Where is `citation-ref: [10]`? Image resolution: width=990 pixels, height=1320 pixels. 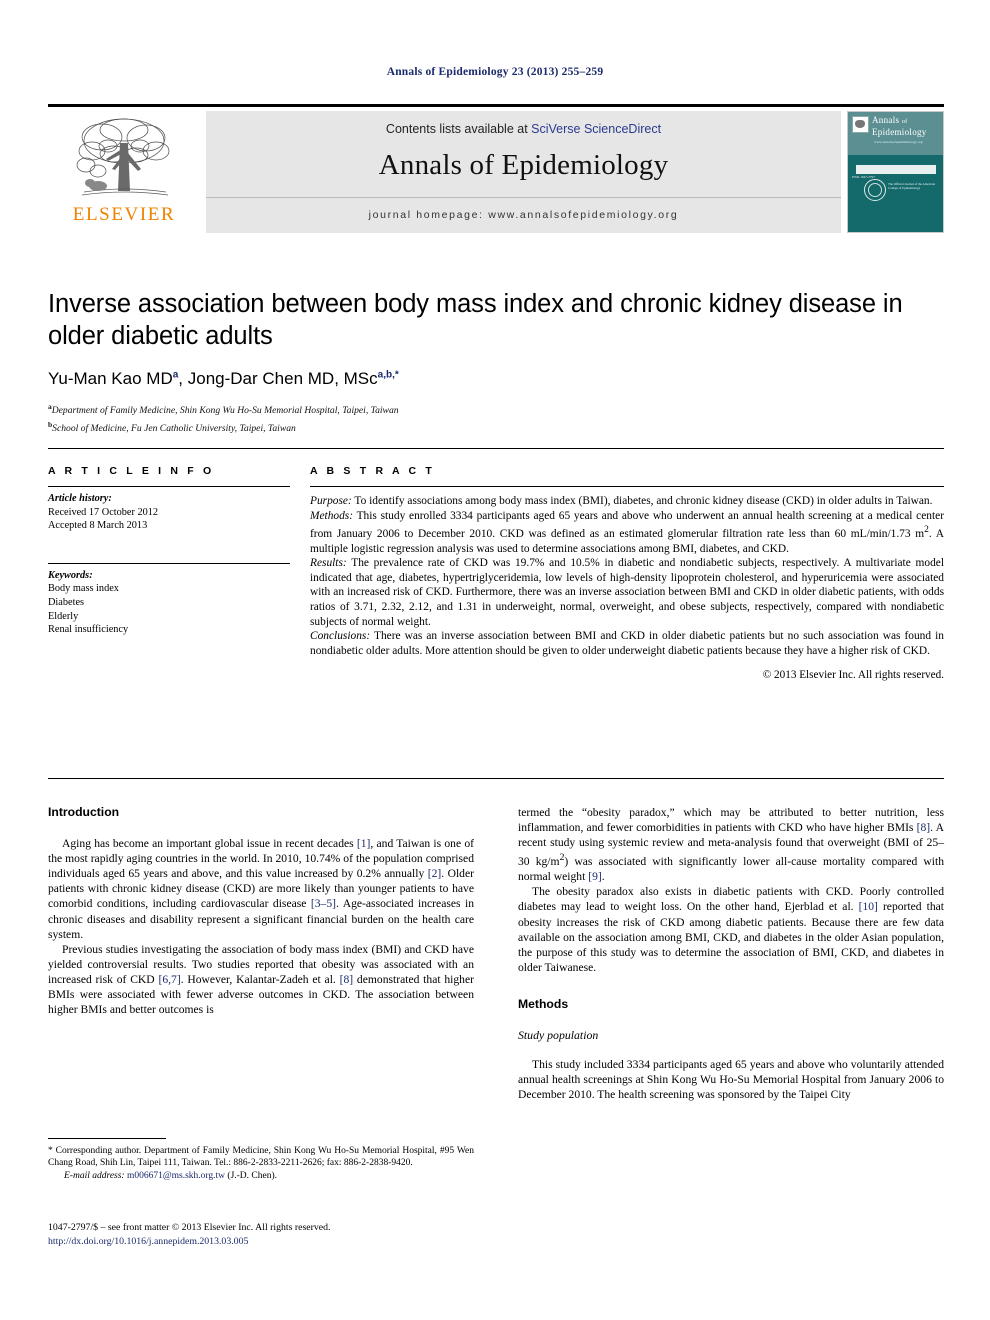
citation-ref: [10] is located at coordinates (868, 906).